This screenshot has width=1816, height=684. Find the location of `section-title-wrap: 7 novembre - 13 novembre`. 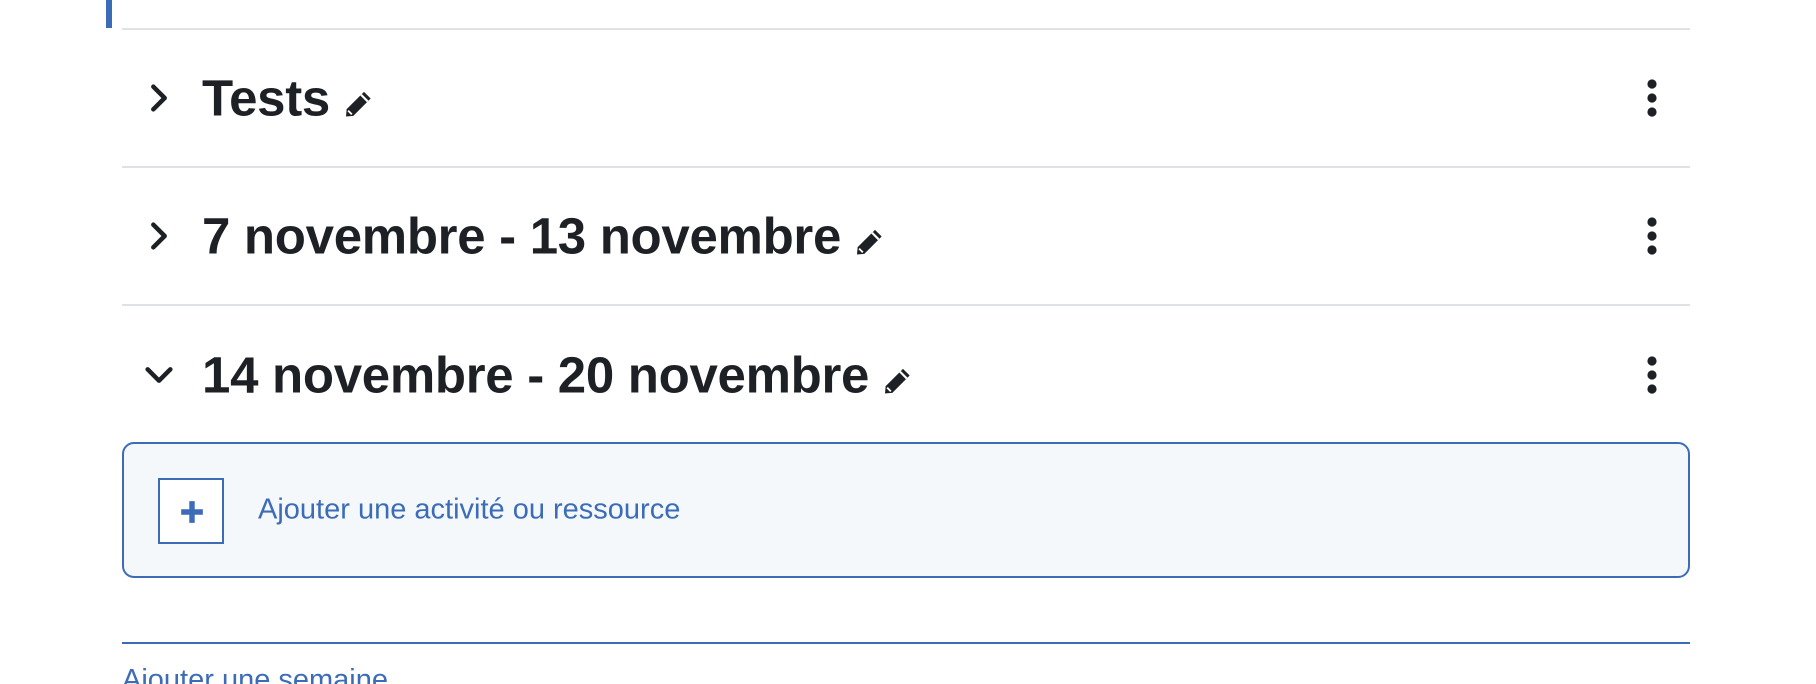

section-title-wrap: 7 novembre - 13 novembre is located at coordinates (543, 236).